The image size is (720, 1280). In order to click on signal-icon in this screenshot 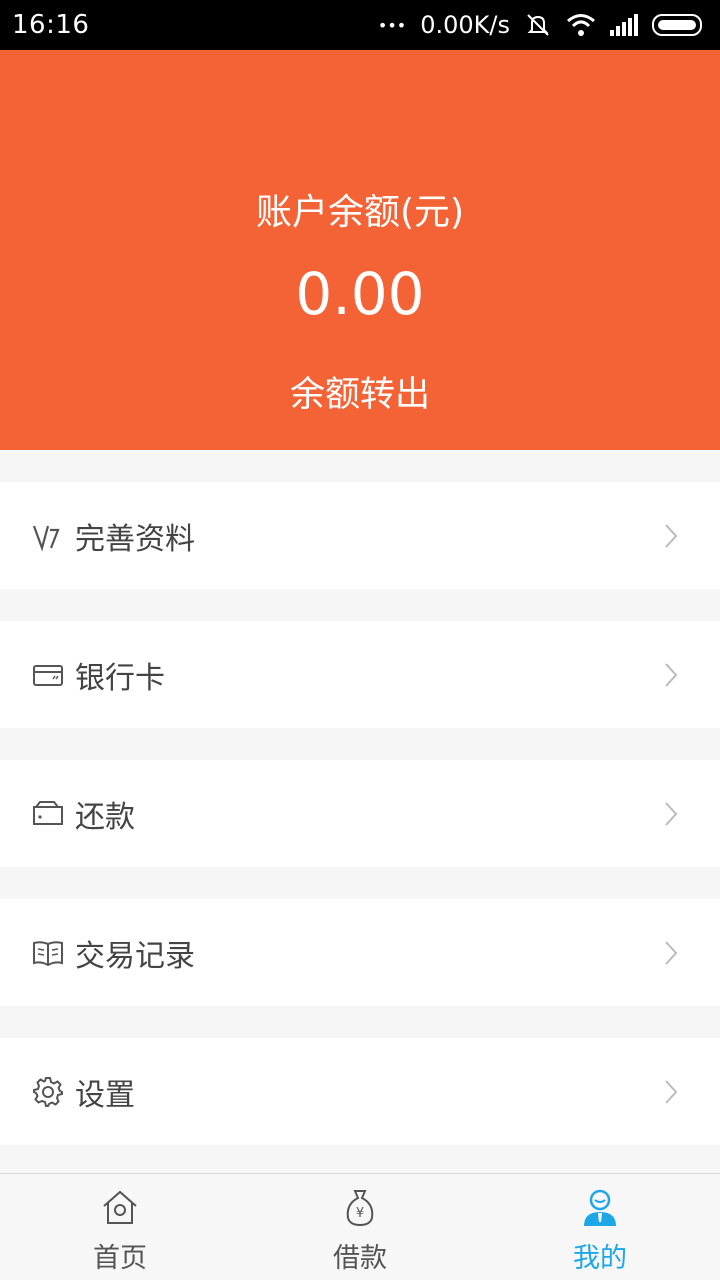, I will do `click(624, 25)`.